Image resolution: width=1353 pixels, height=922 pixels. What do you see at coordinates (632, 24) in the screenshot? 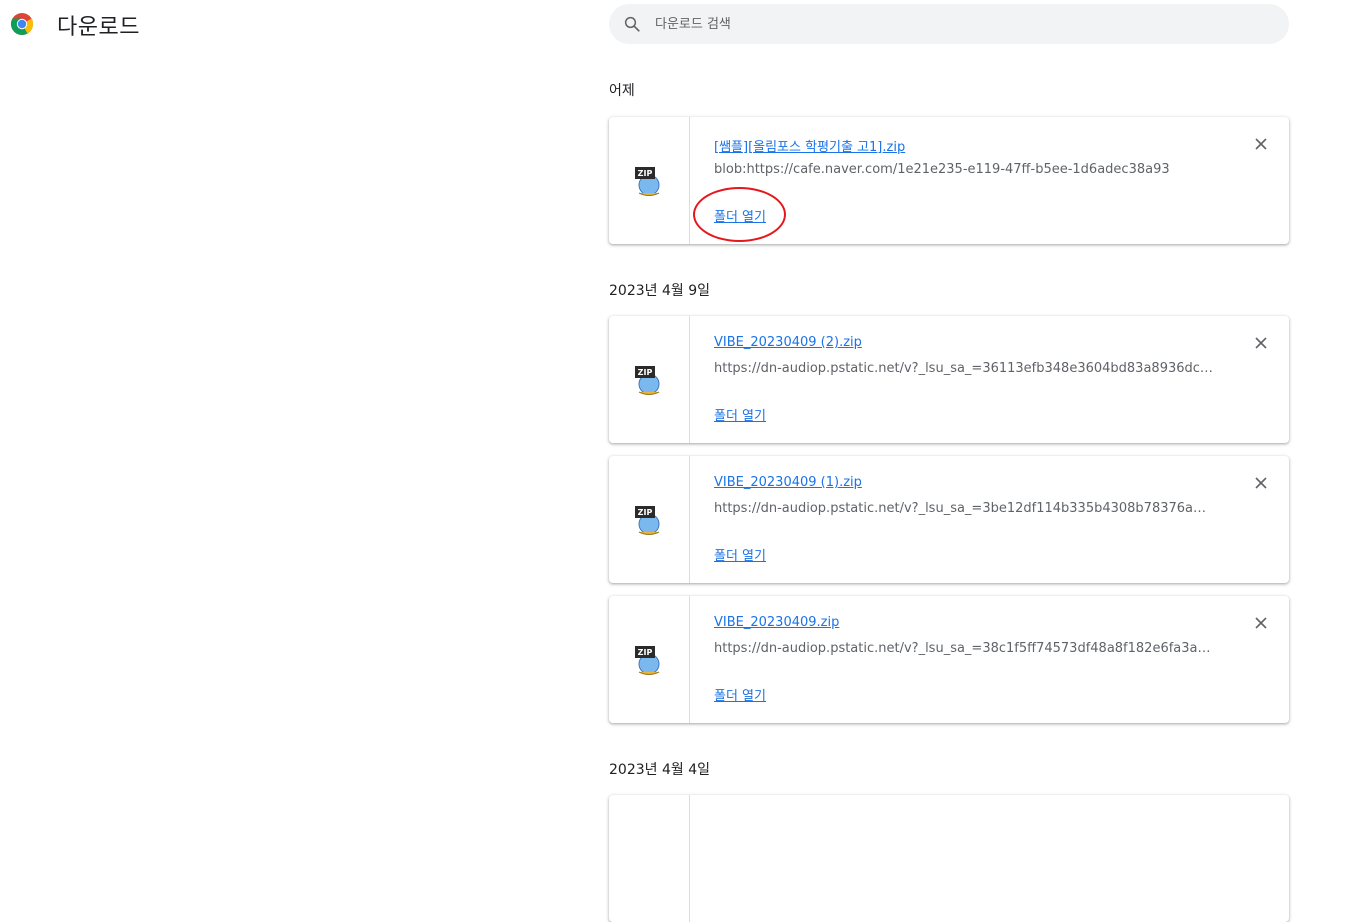
I see `search-icon` at bounding box center [632, 24].